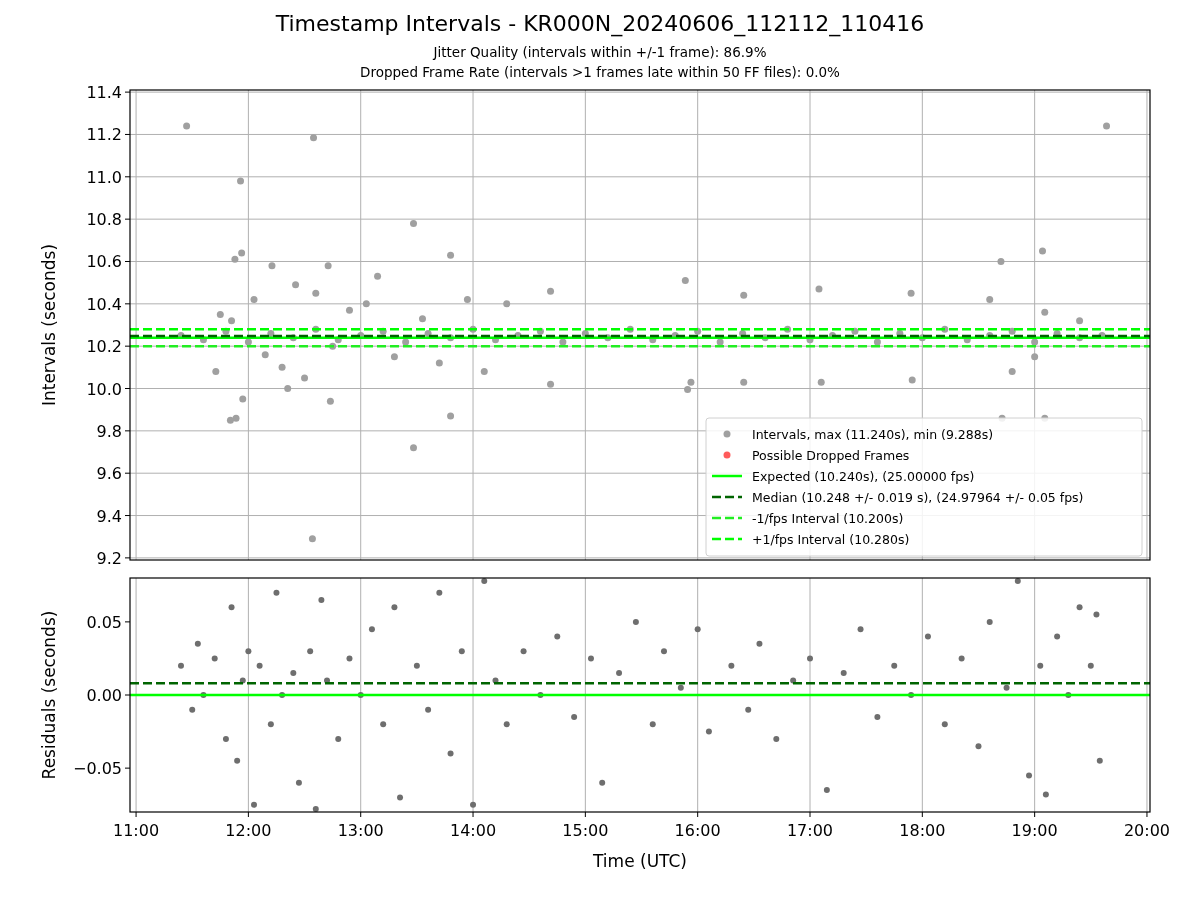 This screenshot has width=1200, height=900. What do you see at coordinates (97, 769) in the screenshot?
I see `tick-label: −0.05` at bounding box center [97, 769].